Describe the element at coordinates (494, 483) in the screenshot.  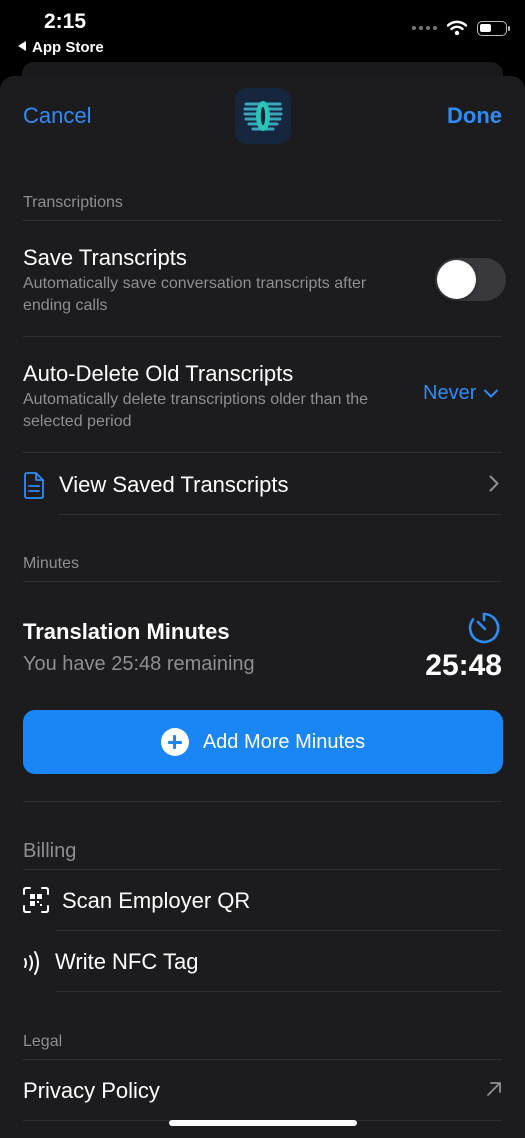
I see `chevron-right-icon` at that location.